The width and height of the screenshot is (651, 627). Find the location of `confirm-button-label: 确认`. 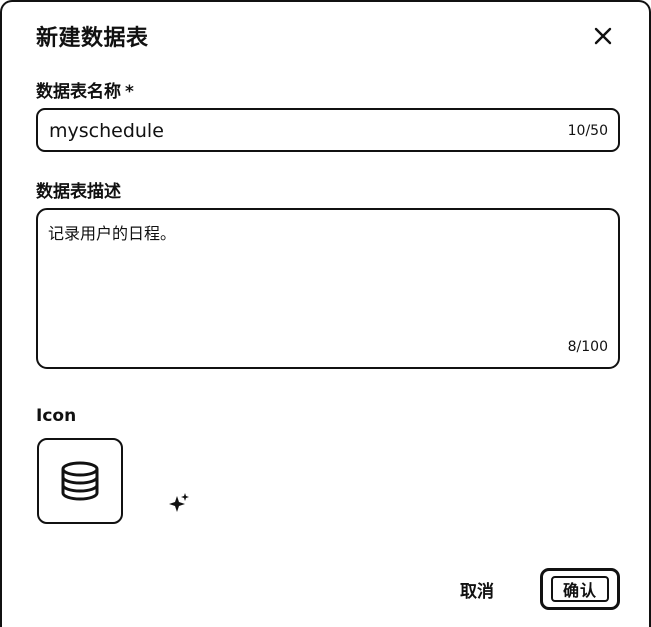

confirm-button-label: 确认 is located at coordinates (580, 589).